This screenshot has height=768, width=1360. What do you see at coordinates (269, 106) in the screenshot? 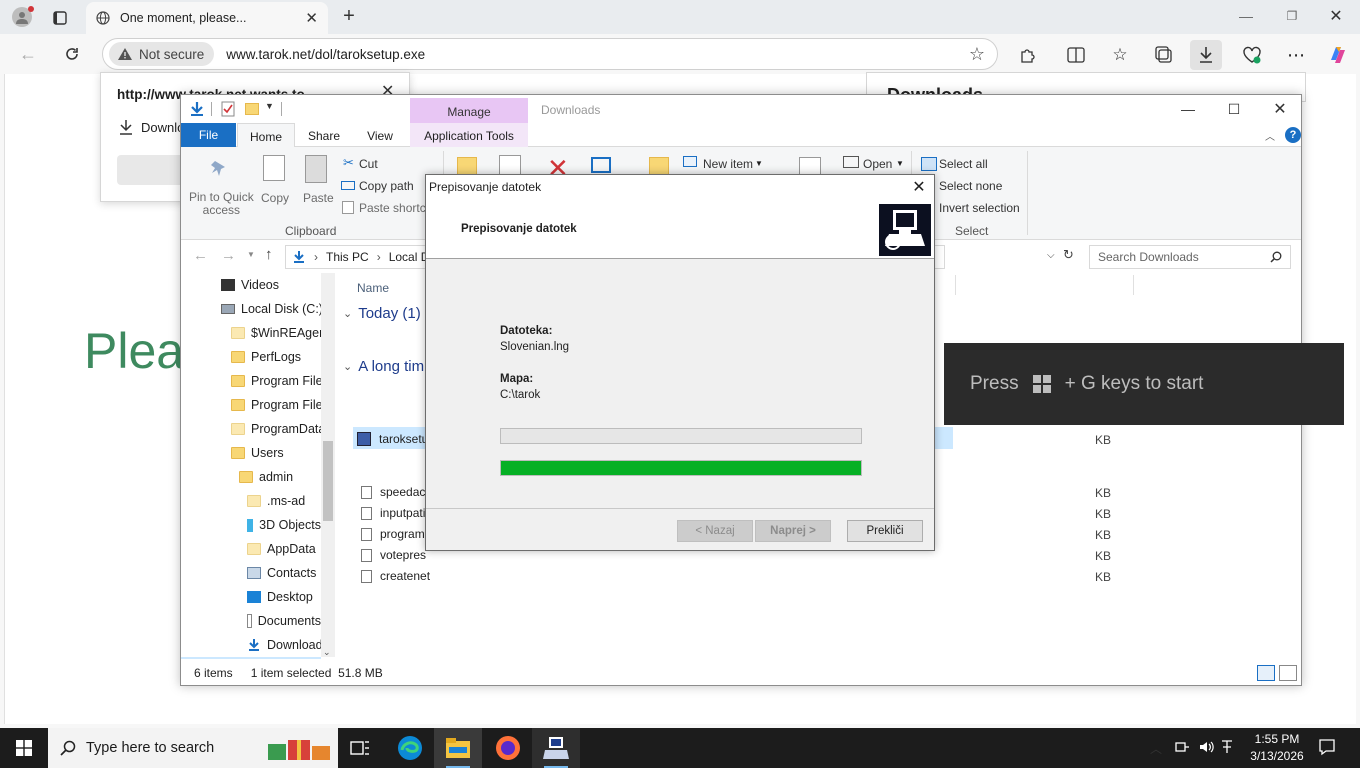
I see `qat-dropdown-icon: ▼` at bounding box center [269, 106].